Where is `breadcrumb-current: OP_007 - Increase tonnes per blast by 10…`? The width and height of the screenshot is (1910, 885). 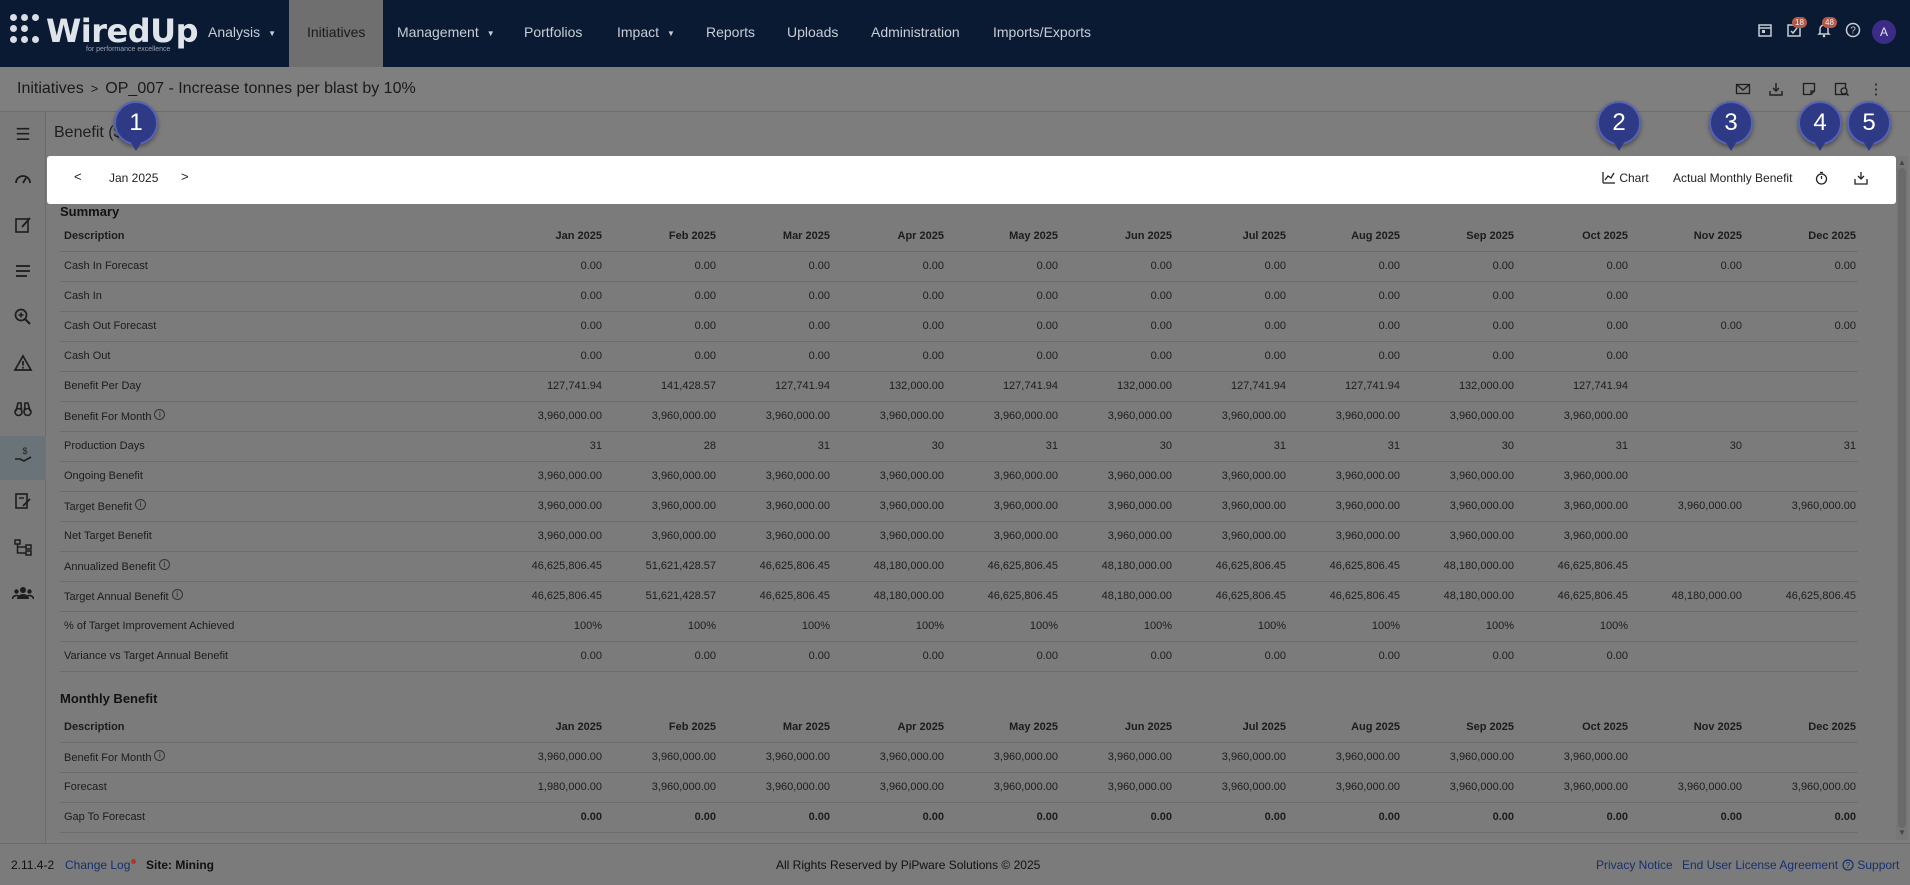
breadcrumb-current: OP_007 - Increase tonnes per blast by 10… is located at coordinates (260, 88).